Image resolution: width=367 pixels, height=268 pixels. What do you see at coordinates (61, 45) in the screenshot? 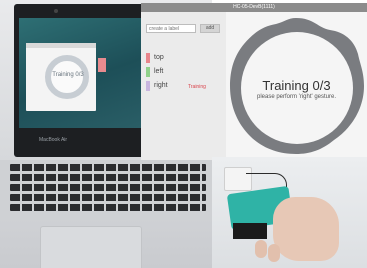
I see `laptop-app-titlebar` at bounding box center [61, 45].